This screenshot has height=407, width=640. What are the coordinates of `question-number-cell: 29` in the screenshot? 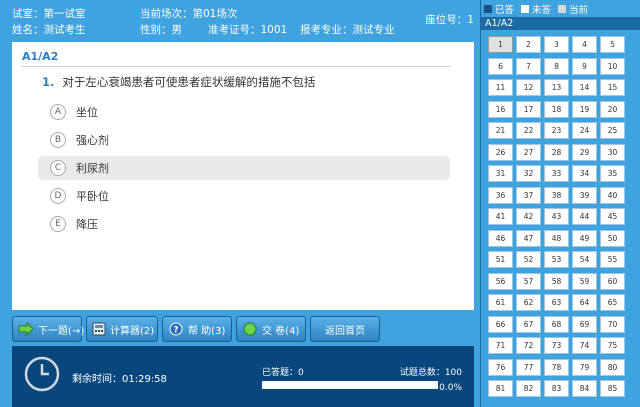 It's located at (584, 152).